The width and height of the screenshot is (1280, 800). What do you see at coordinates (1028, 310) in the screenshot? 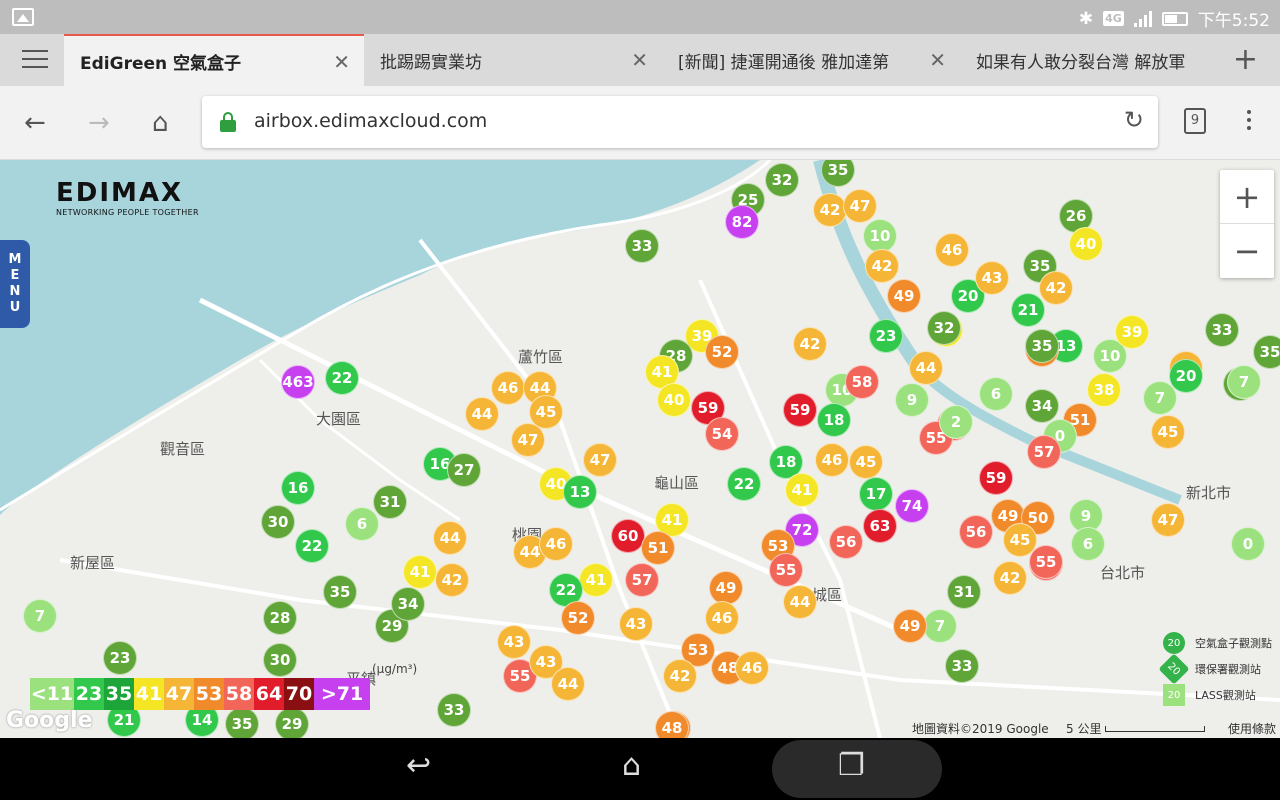
I see `sensor-marker: 21` at bounding box center [1028, 310].